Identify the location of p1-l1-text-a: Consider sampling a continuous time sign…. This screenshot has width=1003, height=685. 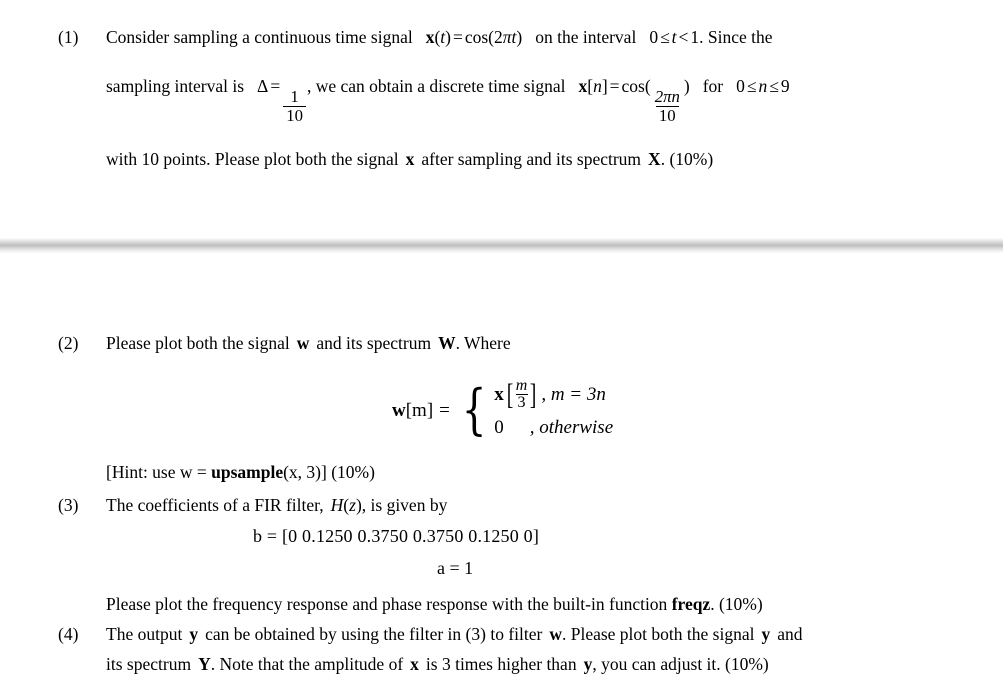
(259, 37).